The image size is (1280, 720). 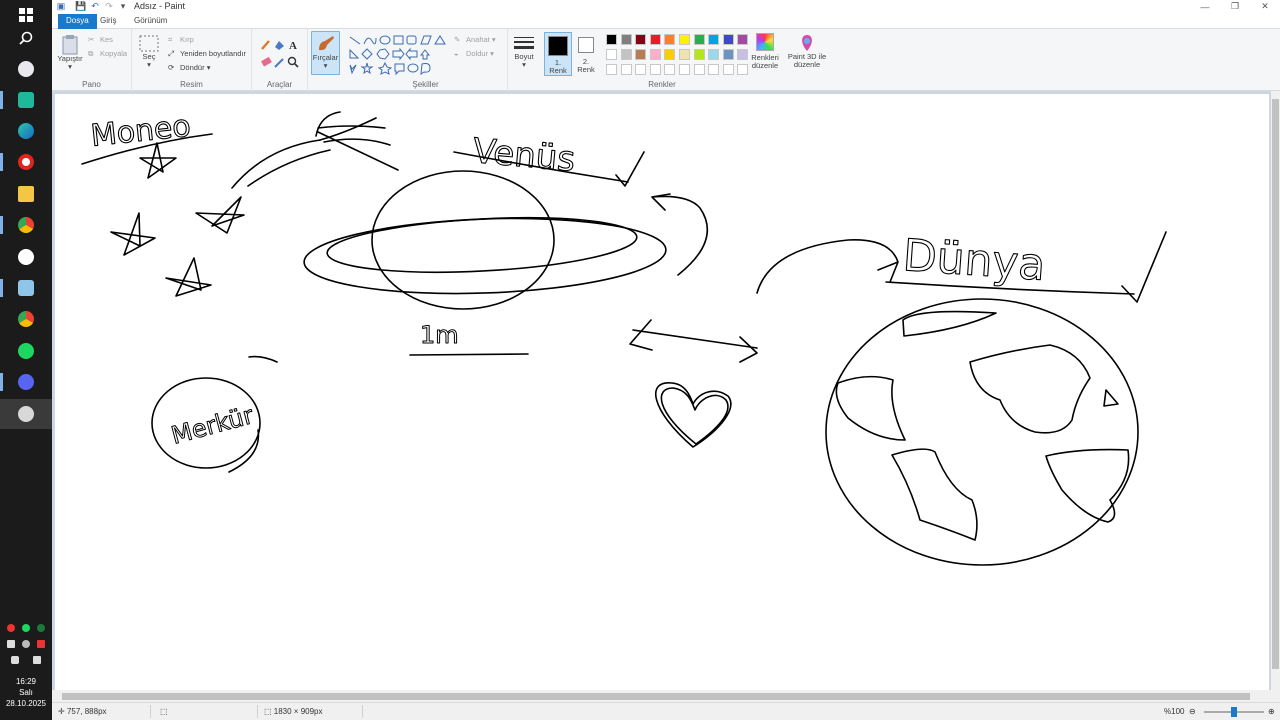 I want to click on taskbar-discord, so click(x=26, y=382).